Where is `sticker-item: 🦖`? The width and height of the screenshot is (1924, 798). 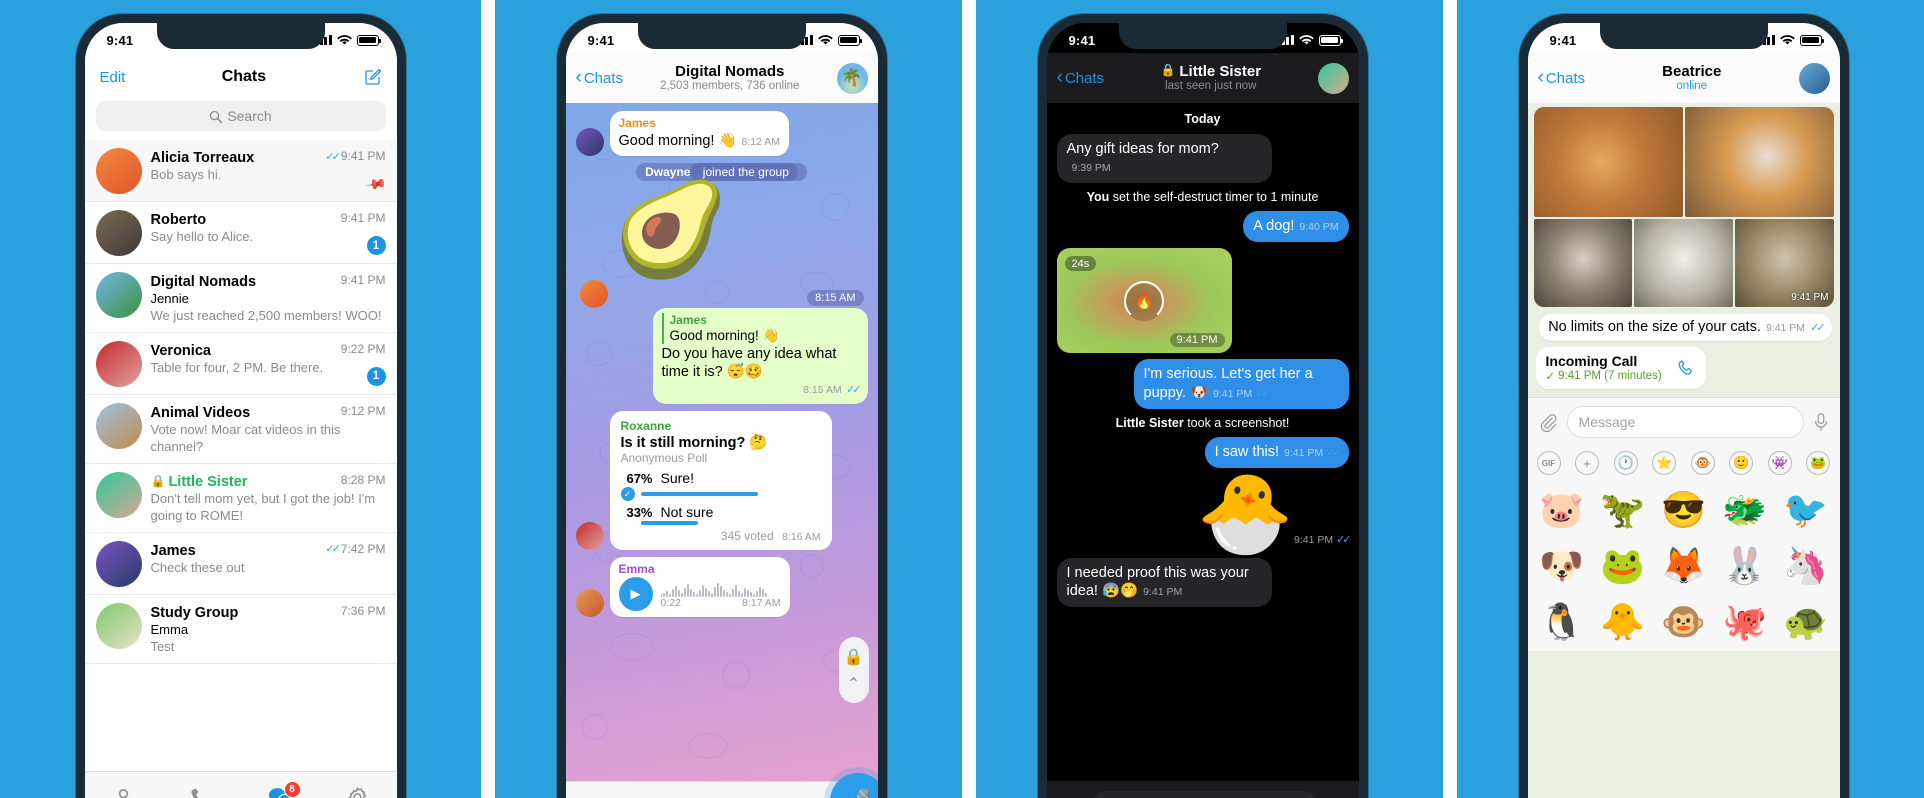 sticker-item: 🦖 is located at coordinates (1623, 509).